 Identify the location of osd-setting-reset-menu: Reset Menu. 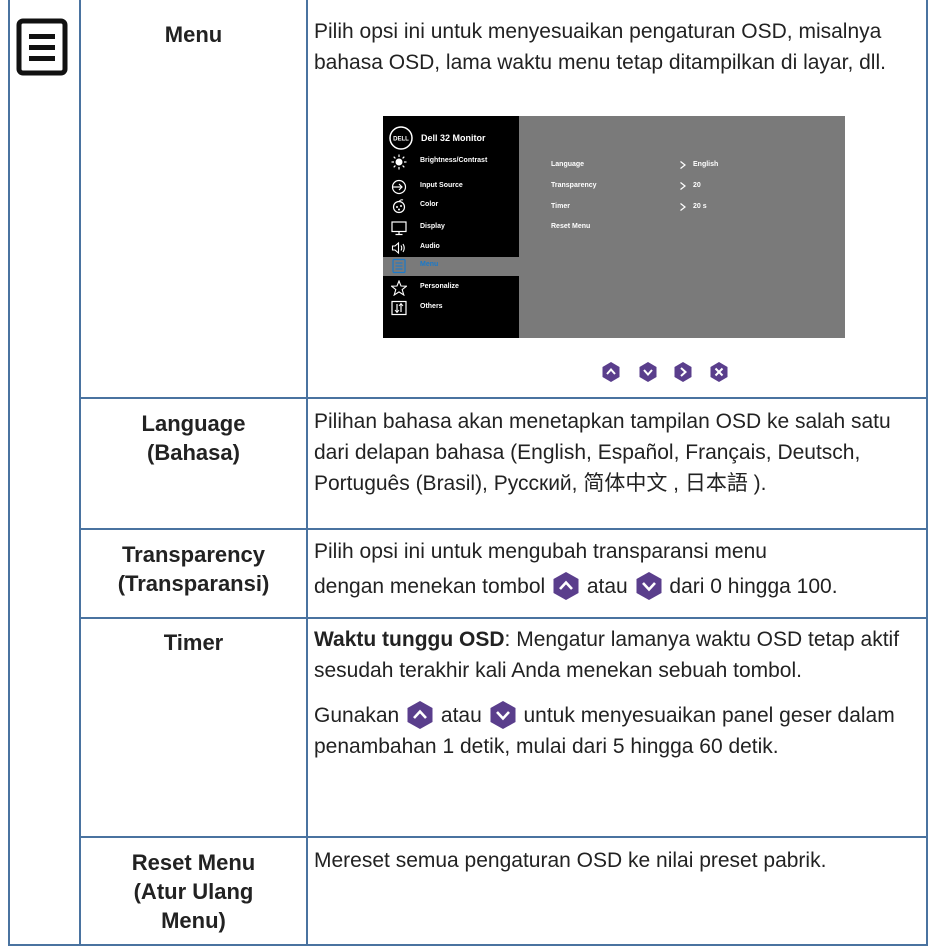
(570, 226).